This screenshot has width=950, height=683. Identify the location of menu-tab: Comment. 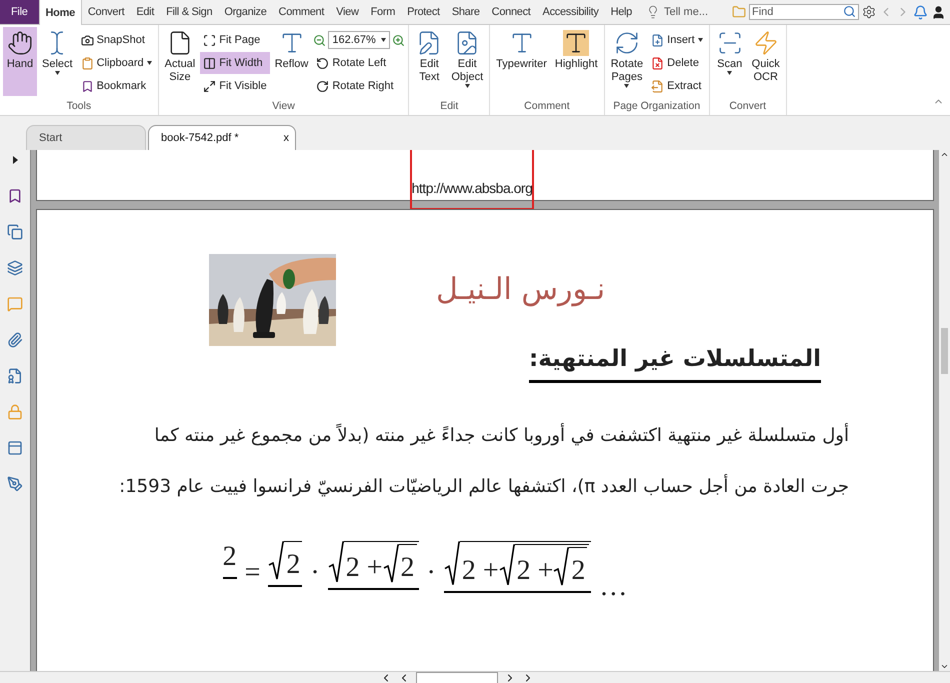
(301, 12).